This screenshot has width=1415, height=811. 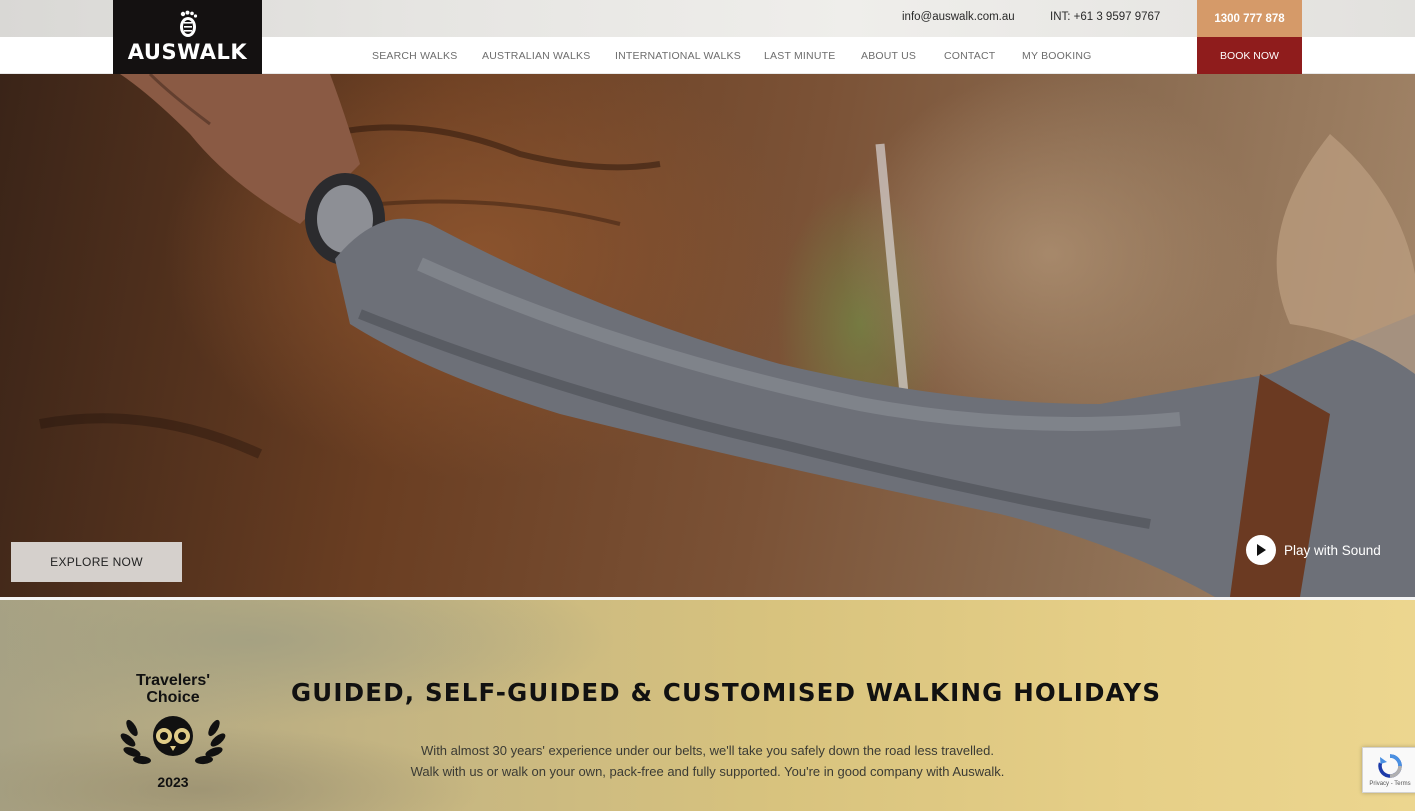 I want to click on nav-my-booking: MY BOOKING, so click(x=1057, y=56).